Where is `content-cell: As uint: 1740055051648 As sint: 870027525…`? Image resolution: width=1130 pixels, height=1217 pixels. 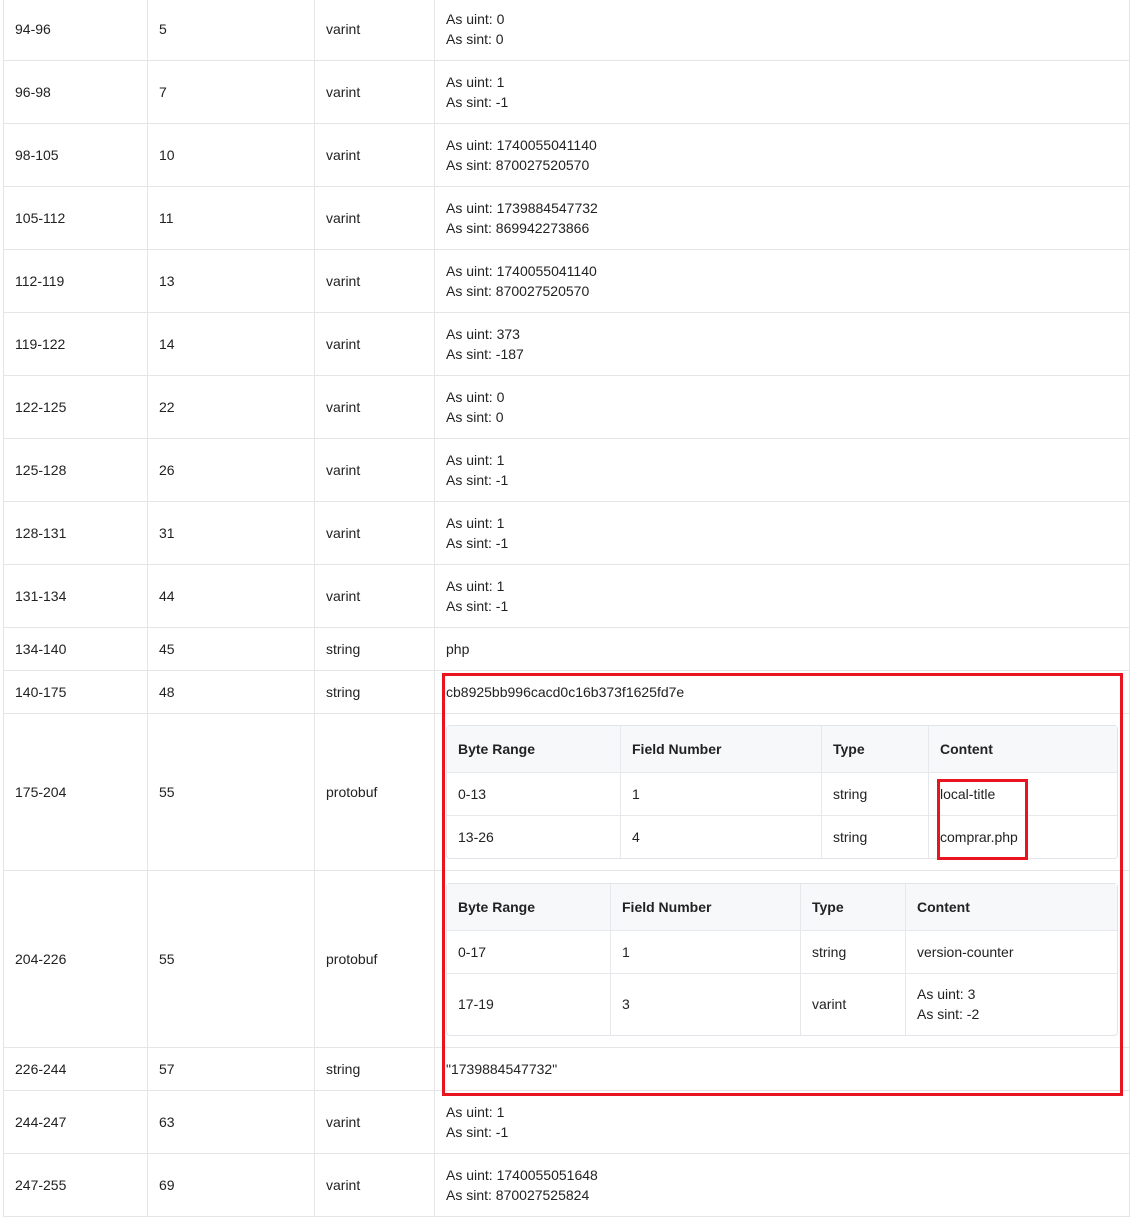 content-cell: As uint: 1740055051648 As sint: 870027525… is located at coordinates (782, 1185).